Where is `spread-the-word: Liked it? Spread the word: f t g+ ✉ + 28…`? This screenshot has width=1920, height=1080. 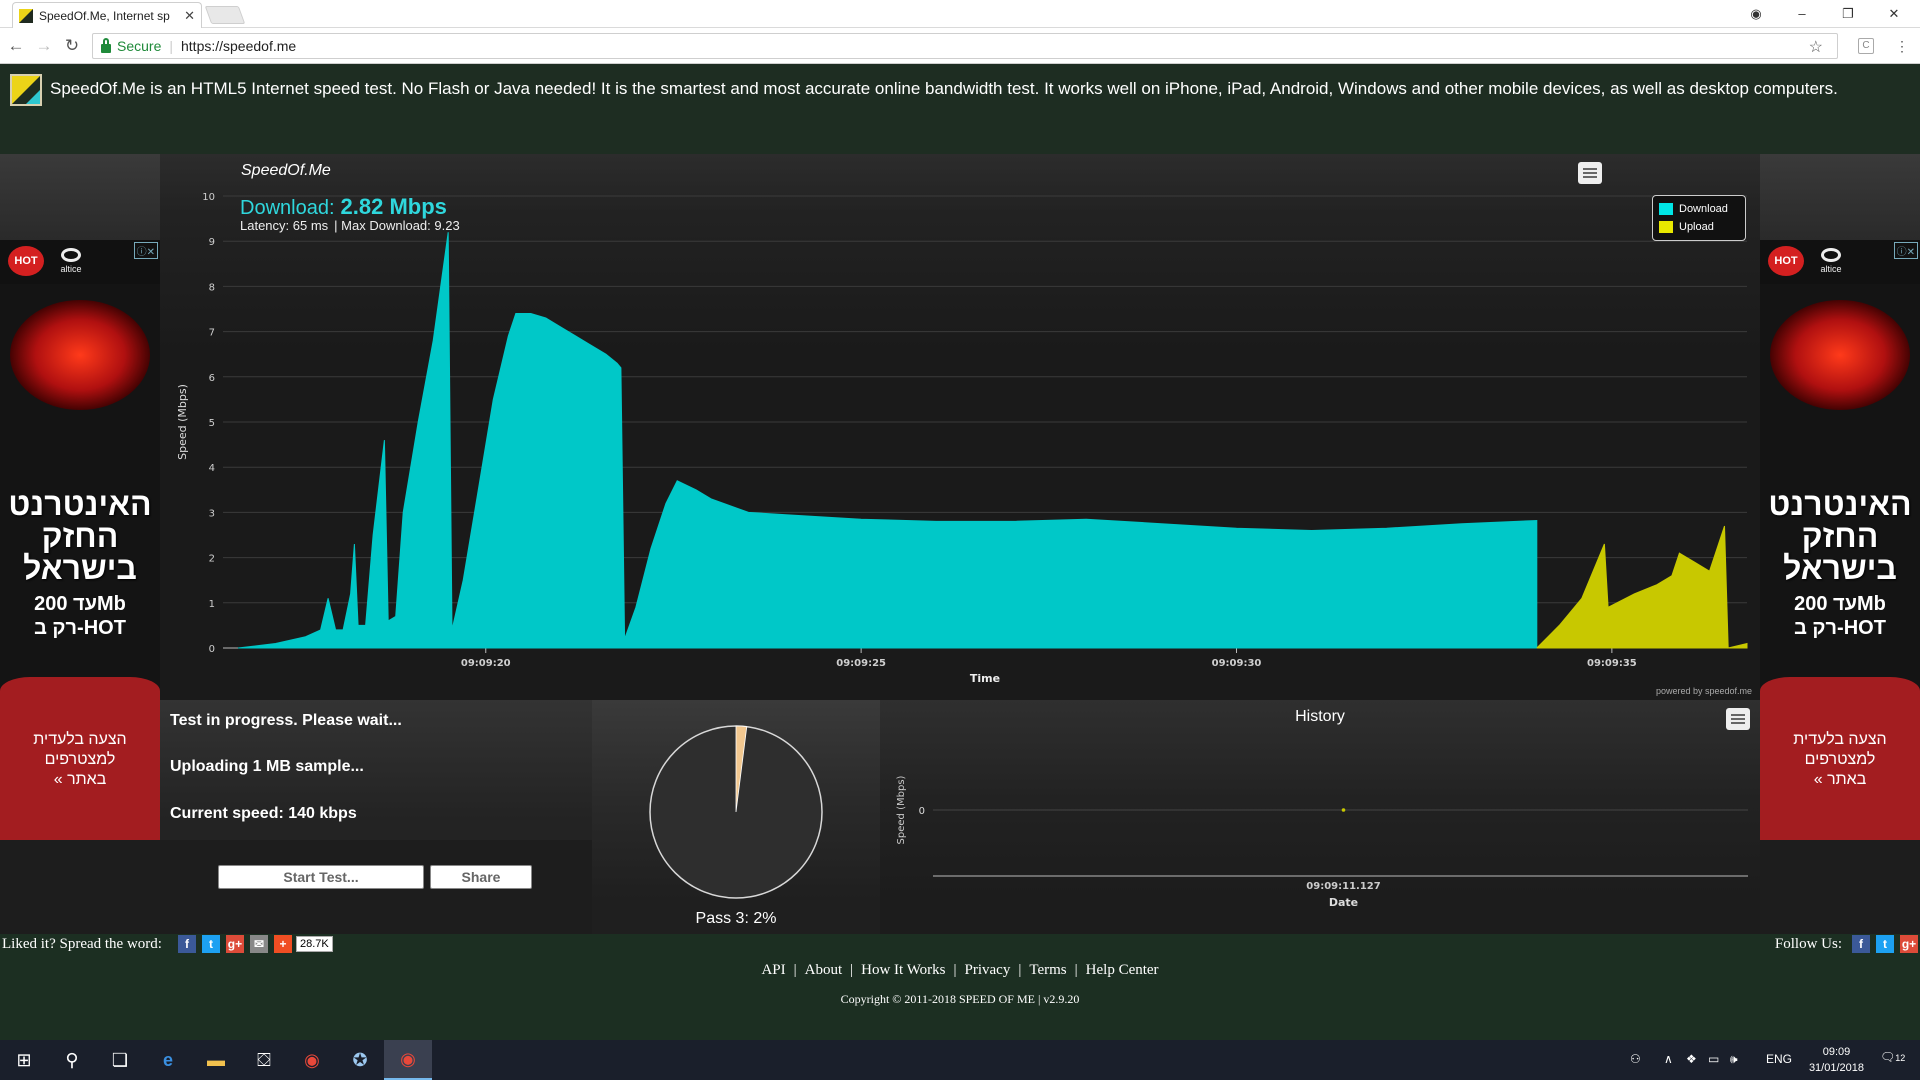
spread-the-word: Liked it? Spread the word: f t g+ ✉ + 28… is located at coordinates (167, 944).